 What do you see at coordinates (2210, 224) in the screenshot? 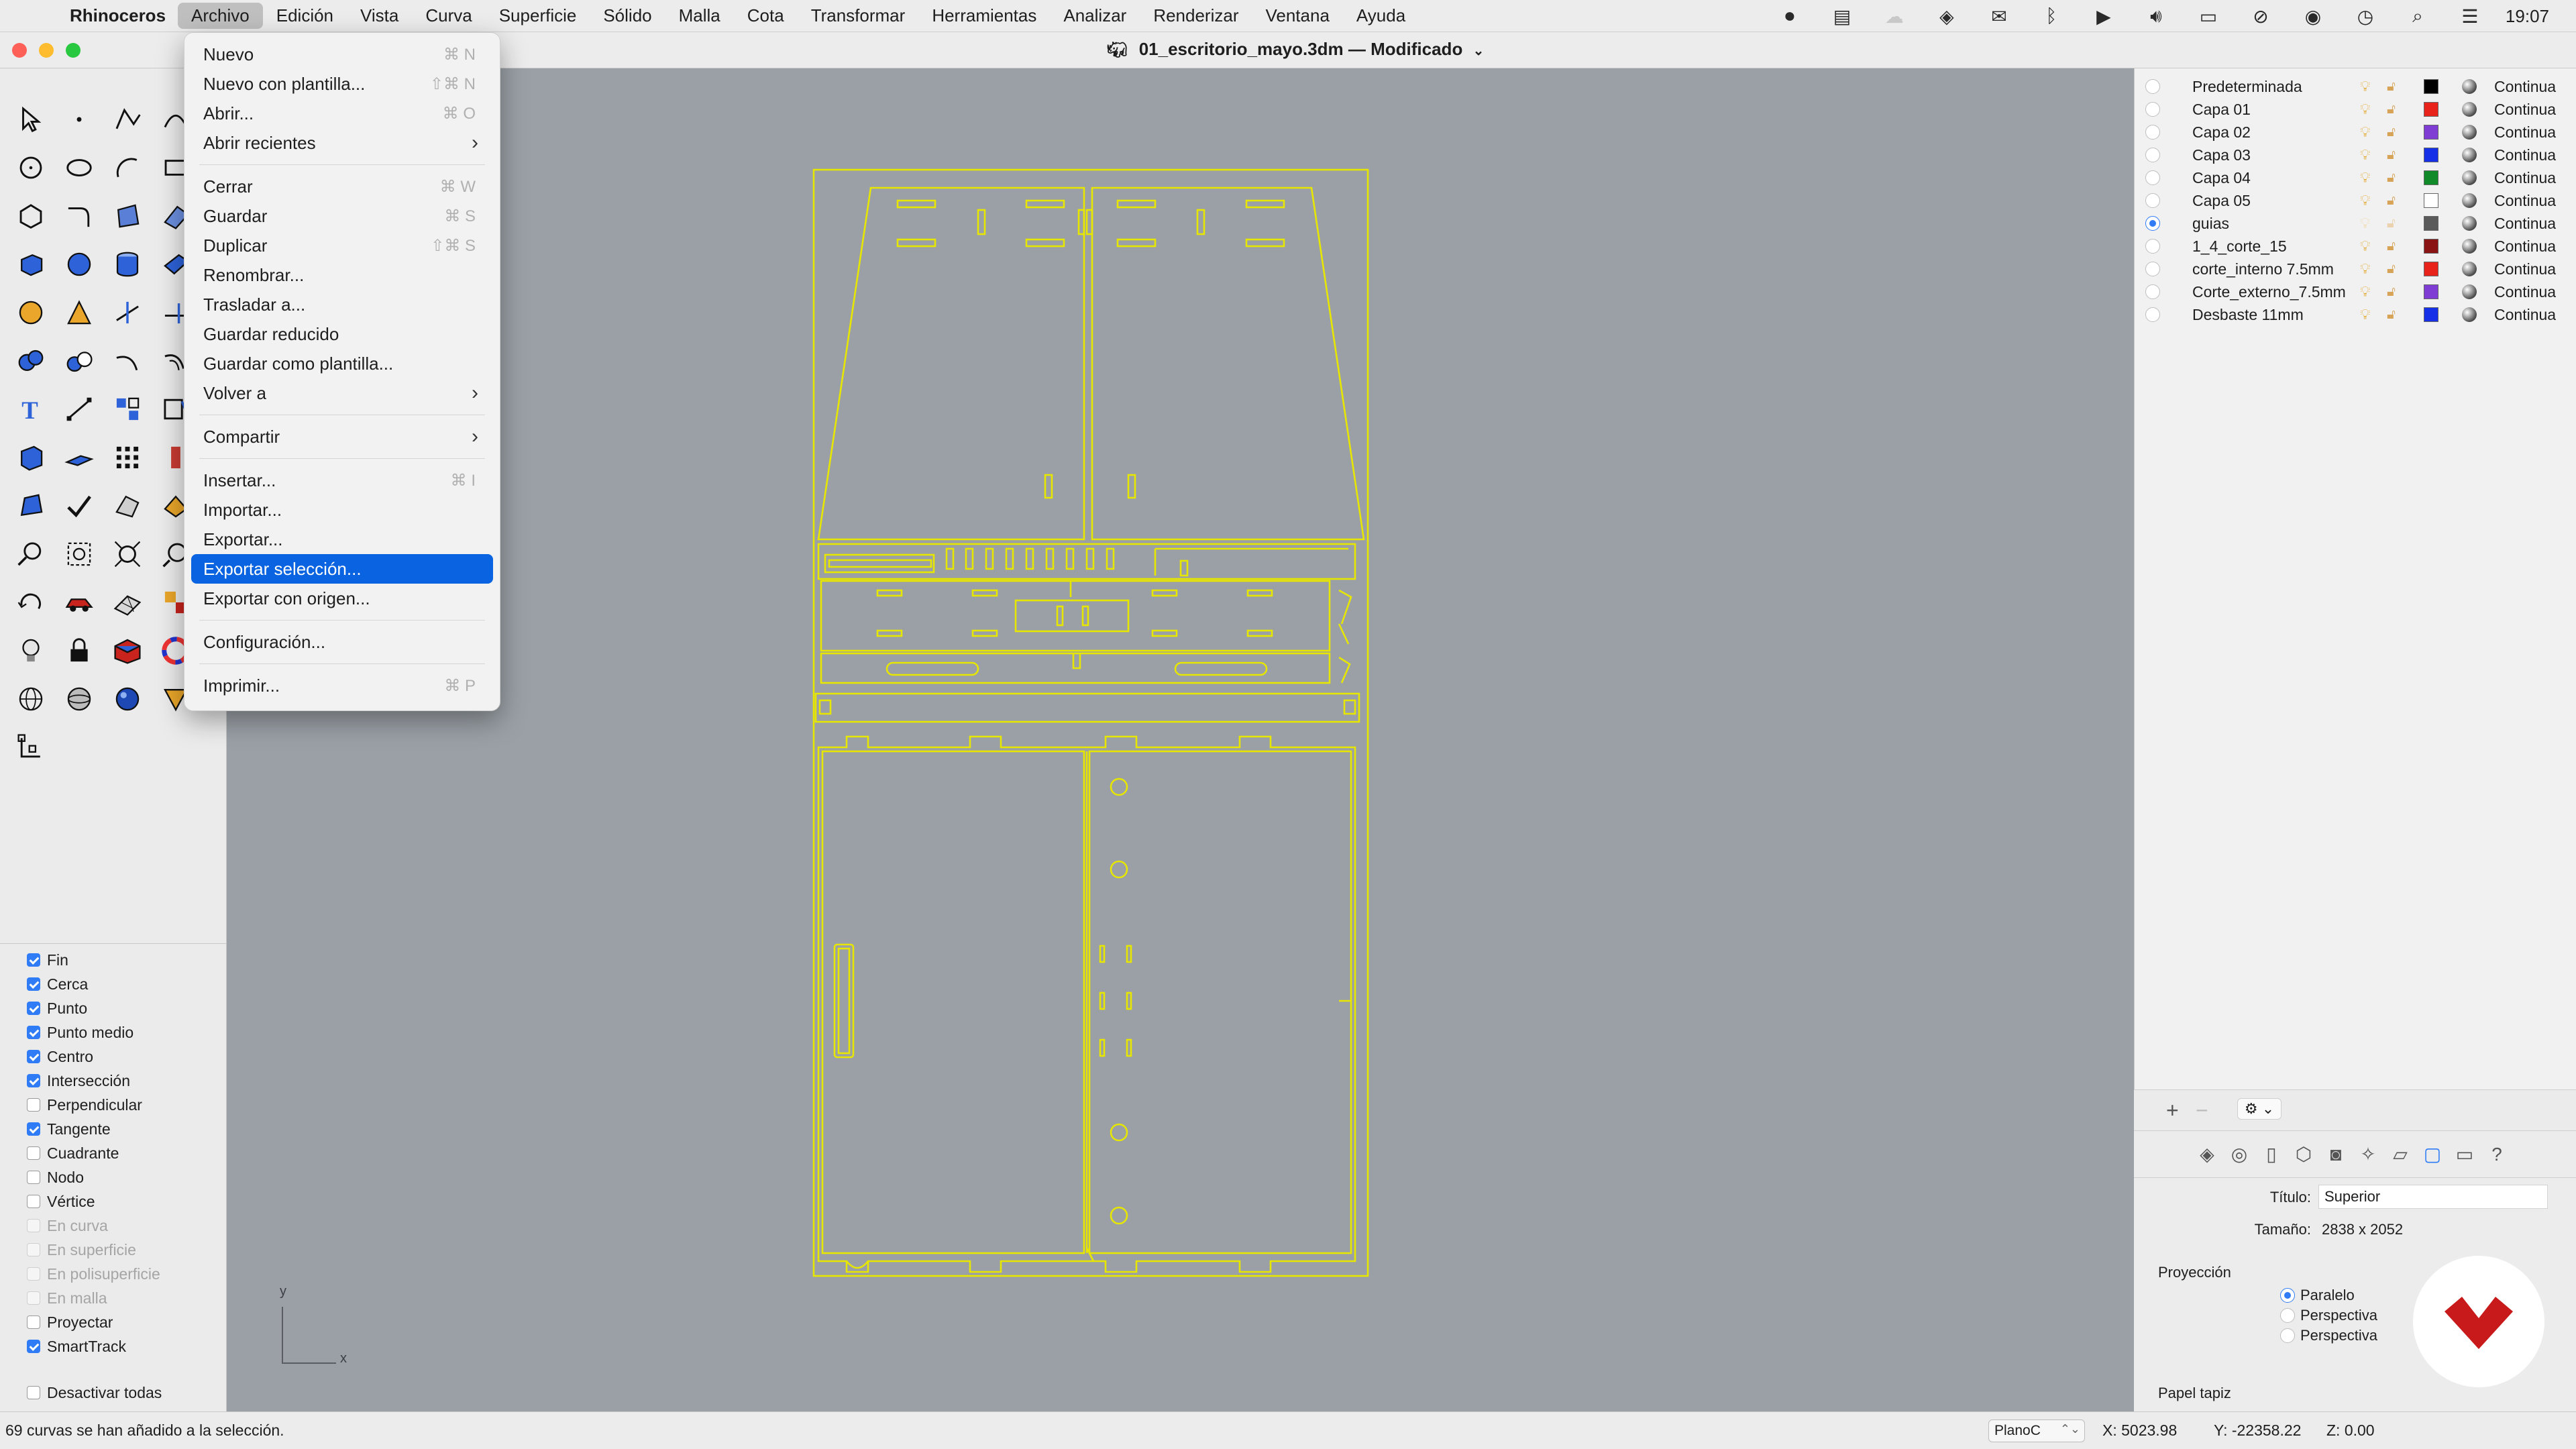
I see `layer-name: guias` at bounding box center [2210, 224].